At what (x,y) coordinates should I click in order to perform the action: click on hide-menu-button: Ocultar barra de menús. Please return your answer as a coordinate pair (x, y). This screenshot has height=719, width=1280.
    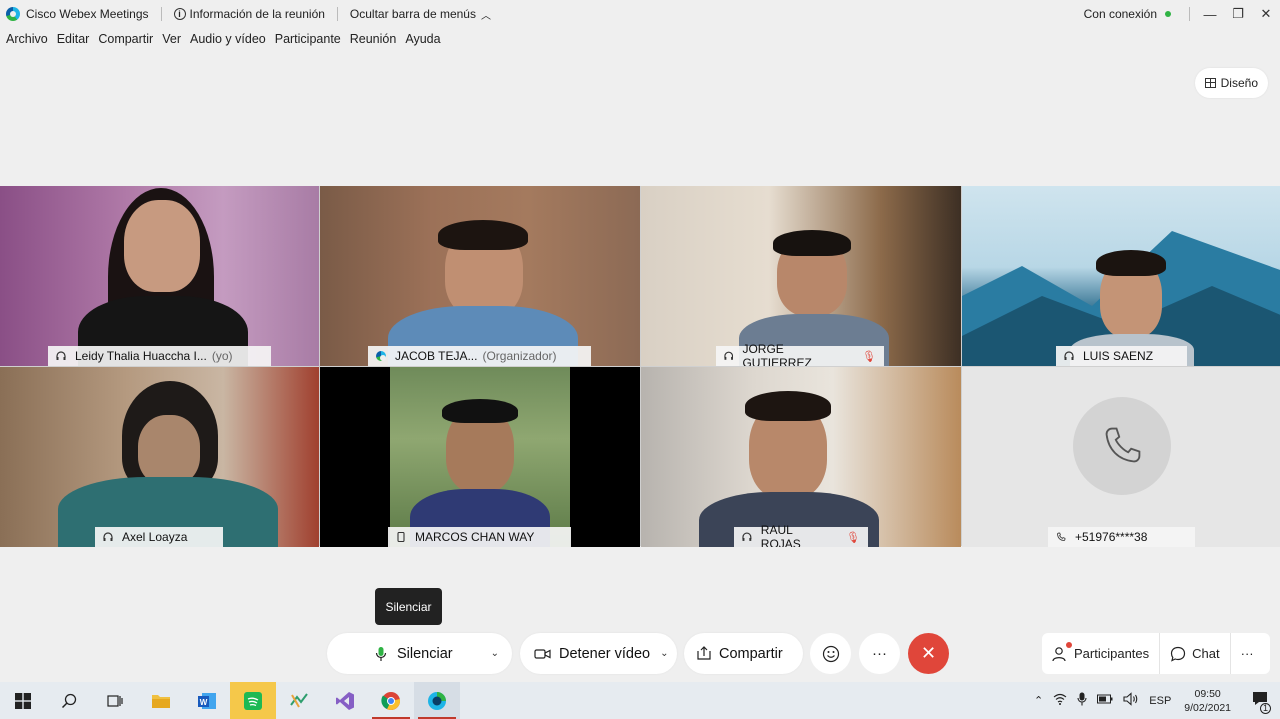
    Looking at the image, I should click on (413, 14).